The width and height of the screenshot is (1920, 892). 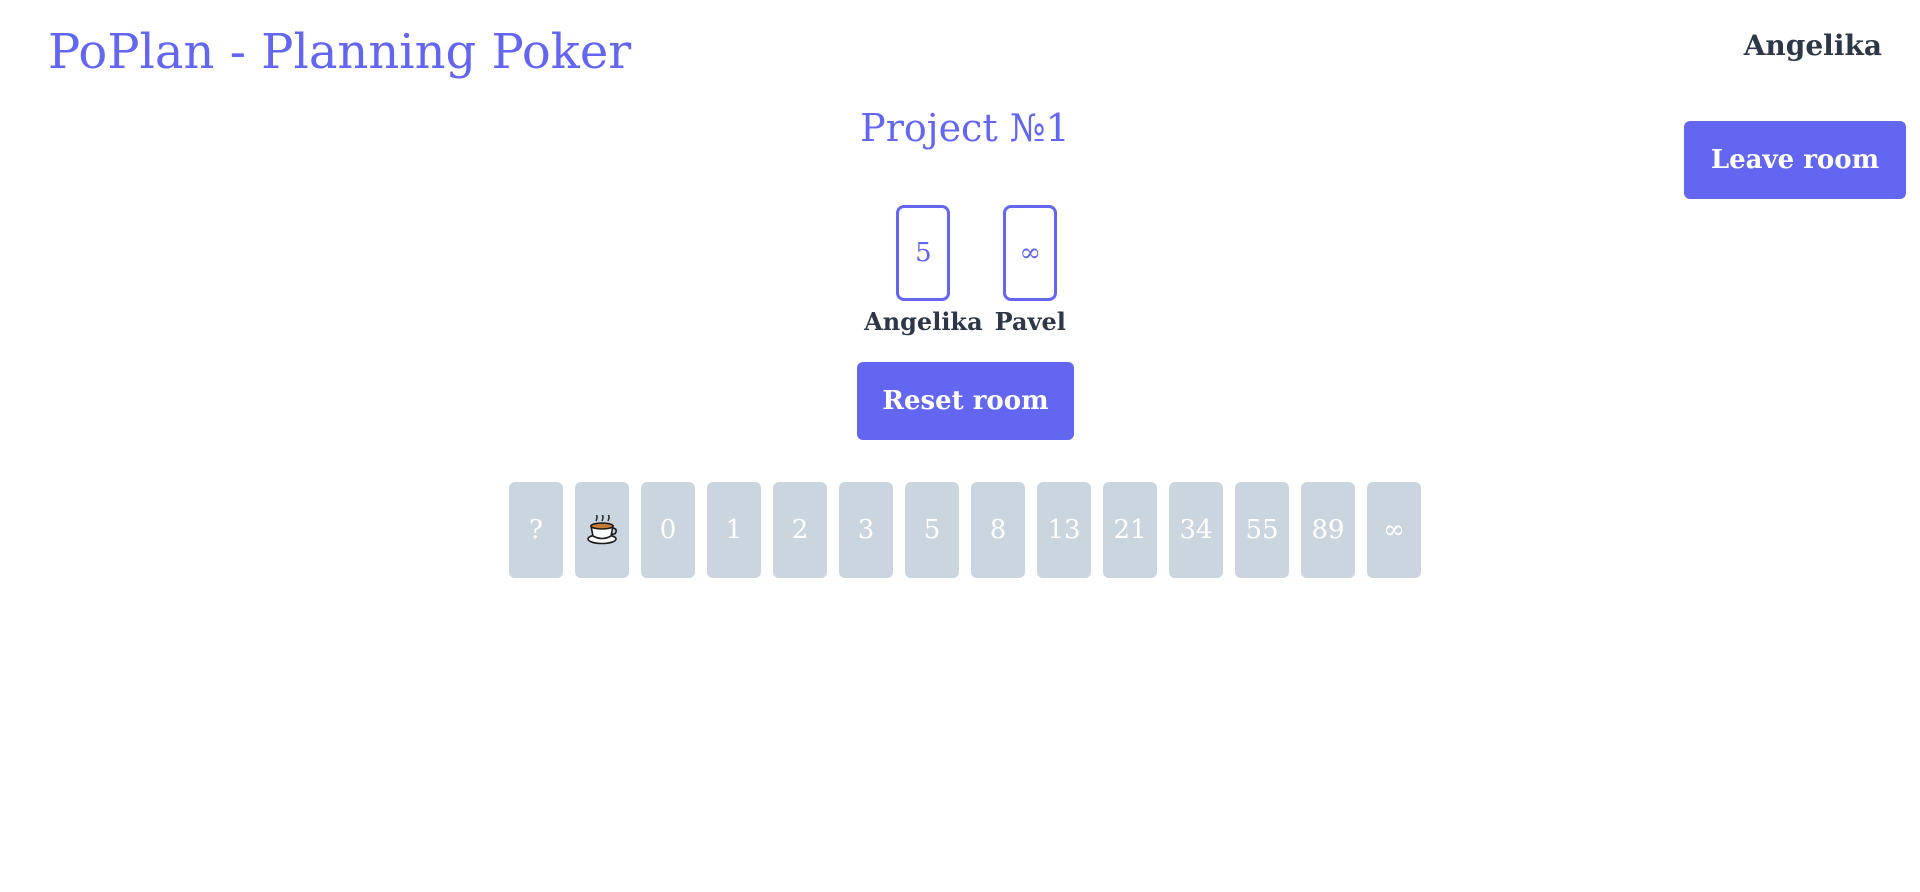 I want to click on player-name: Angelika, so click(x=923, y=321).